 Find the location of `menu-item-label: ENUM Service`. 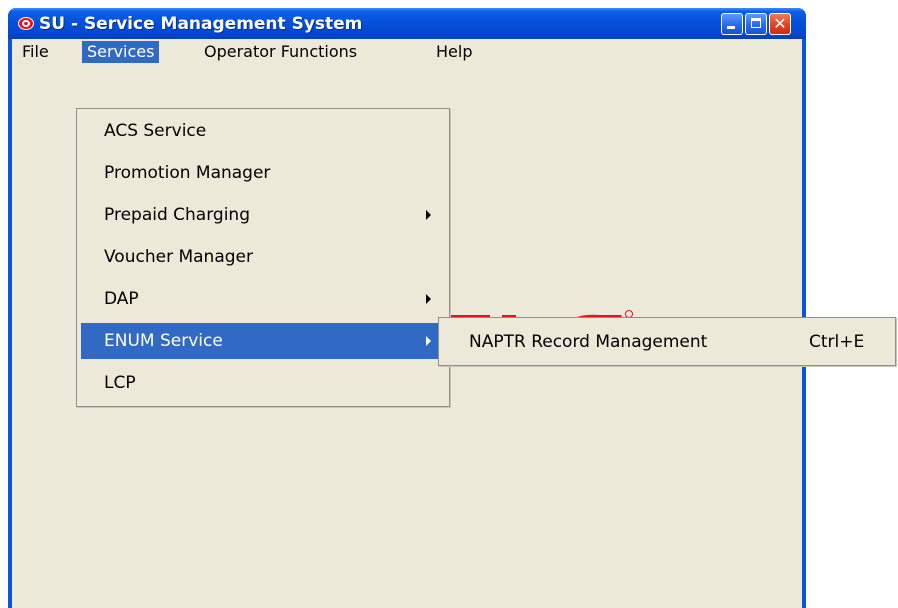

menu-item-label: ENUM Service is located at coordinates (163, 341).